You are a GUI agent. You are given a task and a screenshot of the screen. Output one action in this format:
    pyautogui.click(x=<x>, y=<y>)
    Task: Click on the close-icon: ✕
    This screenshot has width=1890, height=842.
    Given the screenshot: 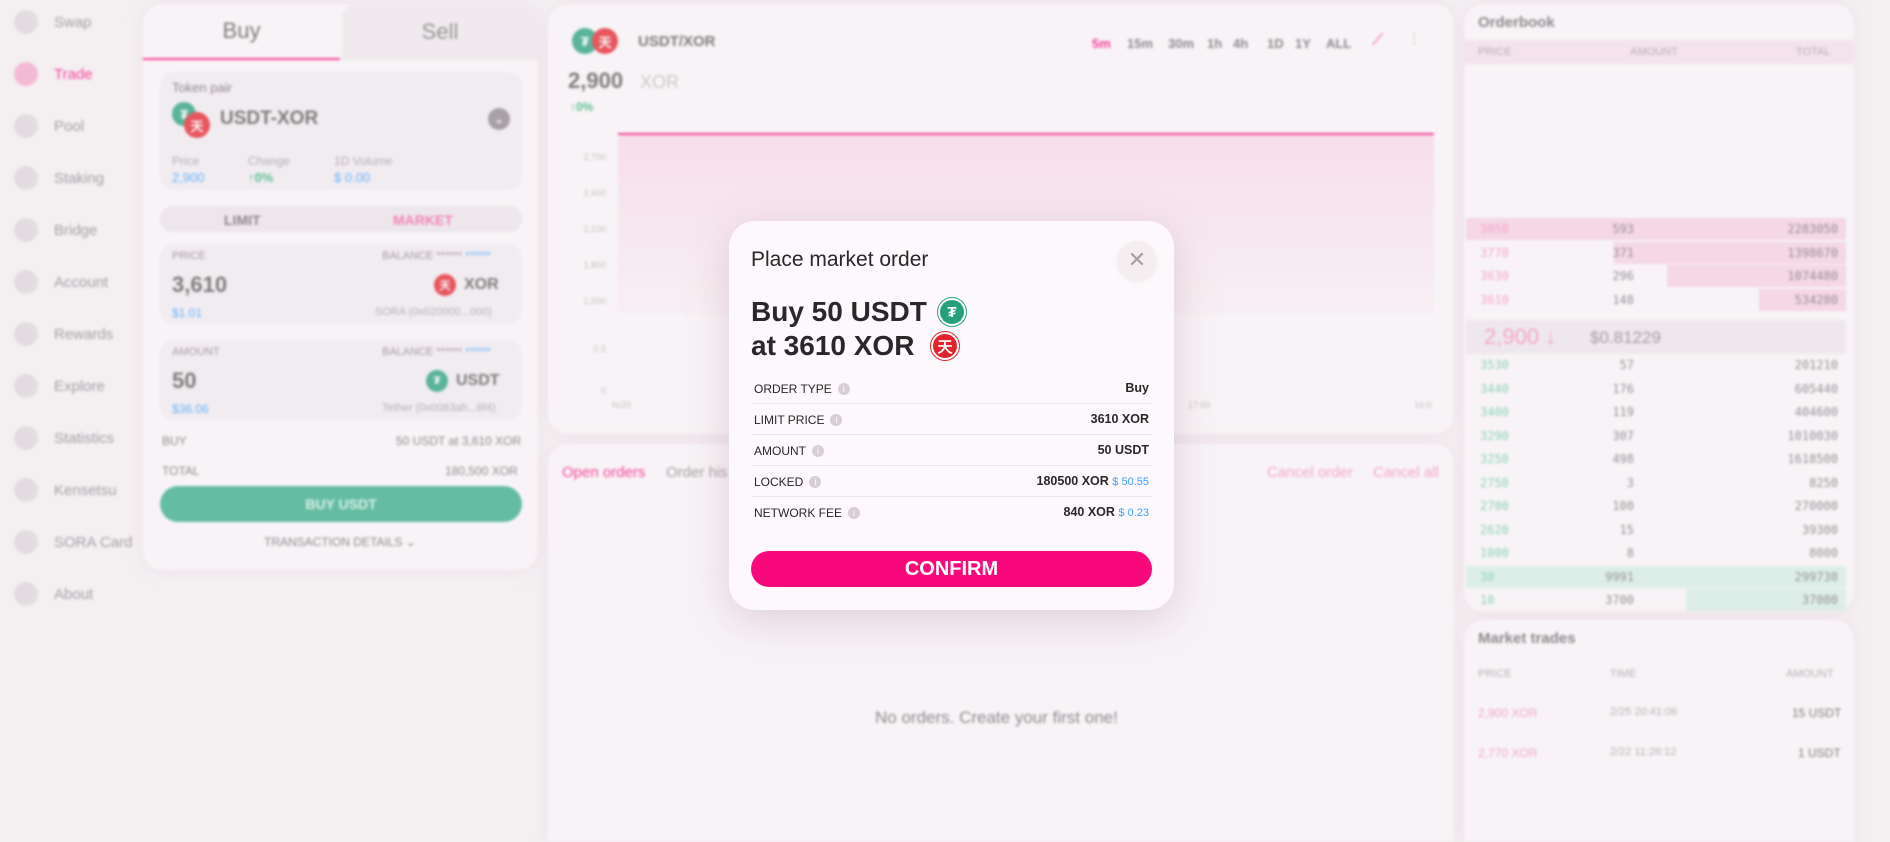 What is the action you would take?
    pyautogui.click(x=1137, y=260)
    